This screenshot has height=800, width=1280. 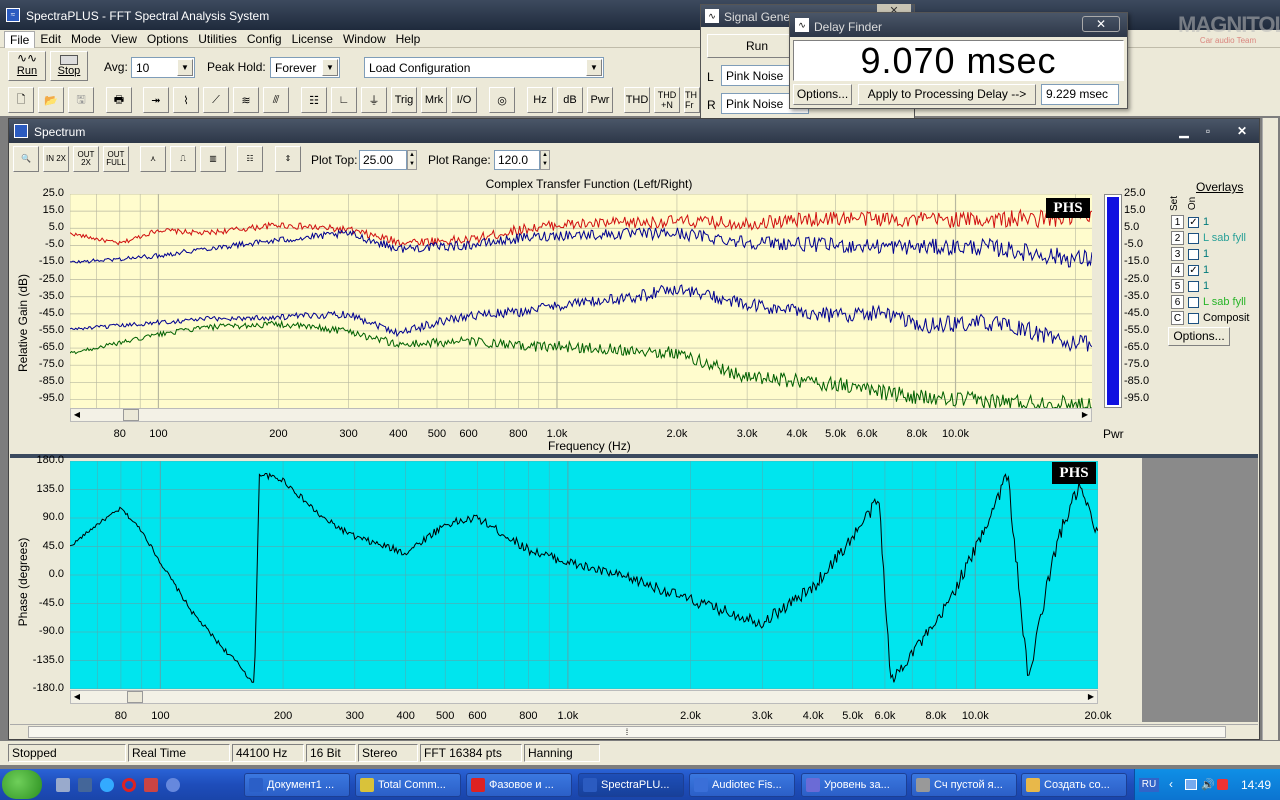 What do you see at coordinates (1177, 254) in the screenshot?
I see `overlay-set-button: 3` at bounding box center [1177, 254].